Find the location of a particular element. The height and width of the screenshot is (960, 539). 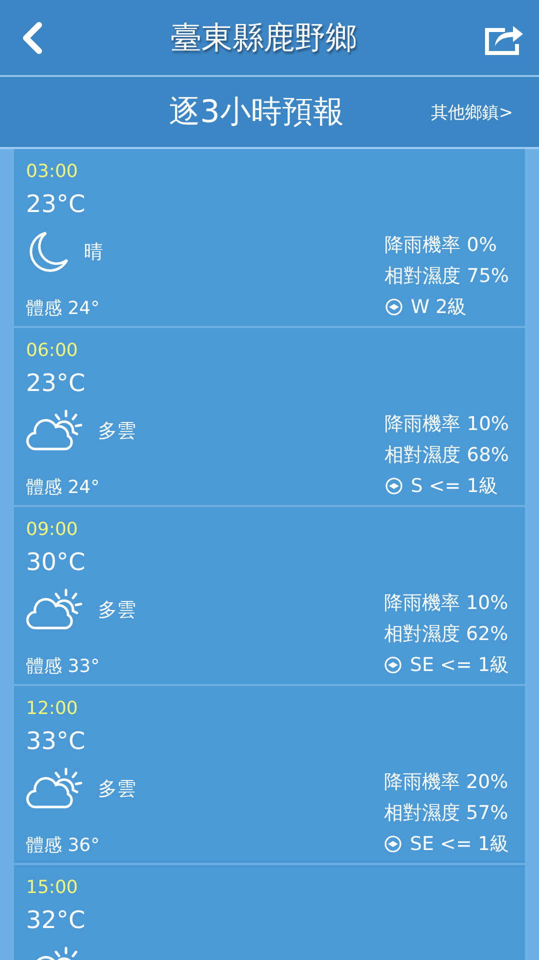

humidity: 相對濕度 57% is located at coordinates (446, 813).